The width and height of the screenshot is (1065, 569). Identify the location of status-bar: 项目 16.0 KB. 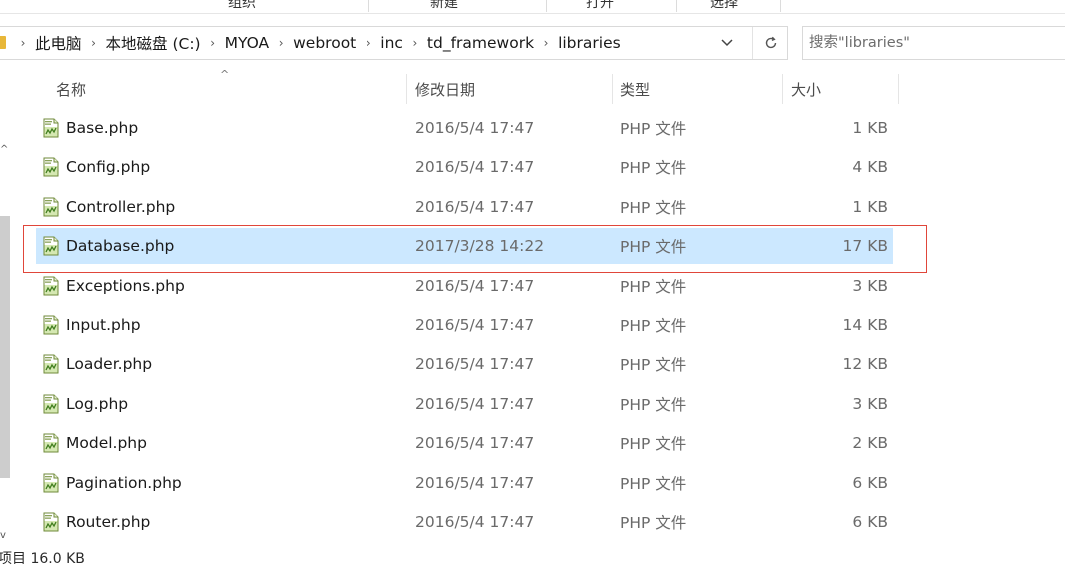
(532, 557).